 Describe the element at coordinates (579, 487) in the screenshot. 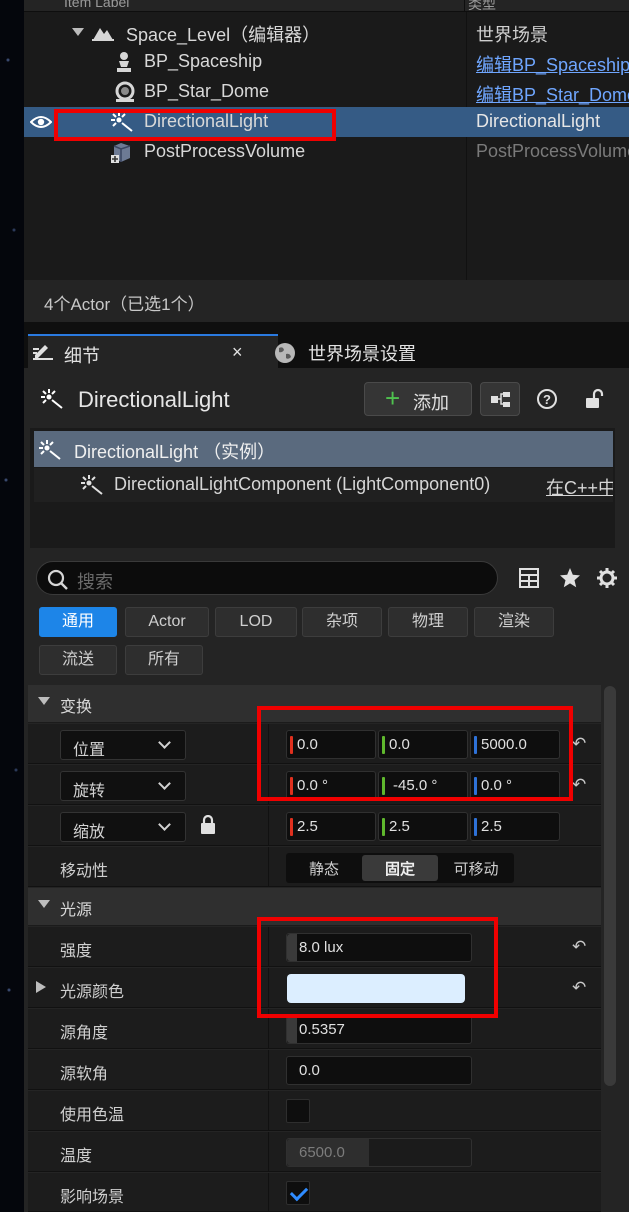

I see `open-in-cpp-link: 在C++中` at that location.